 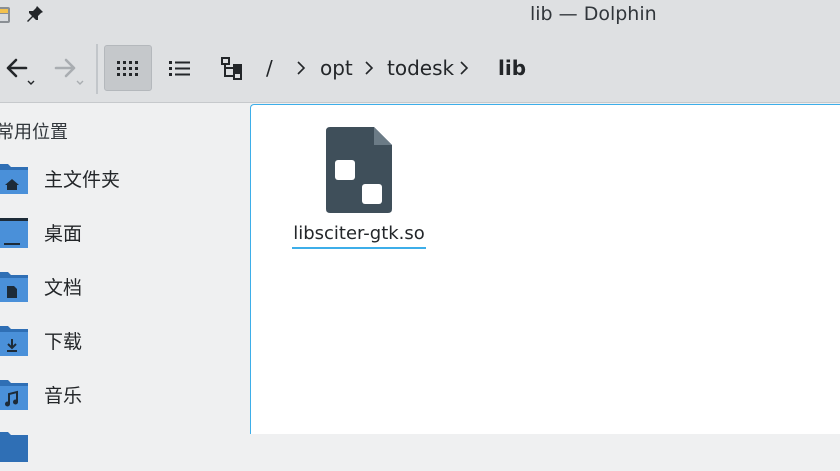 I want to click on file-item: libsciter-gtk.so, so click(x=359, y=190).